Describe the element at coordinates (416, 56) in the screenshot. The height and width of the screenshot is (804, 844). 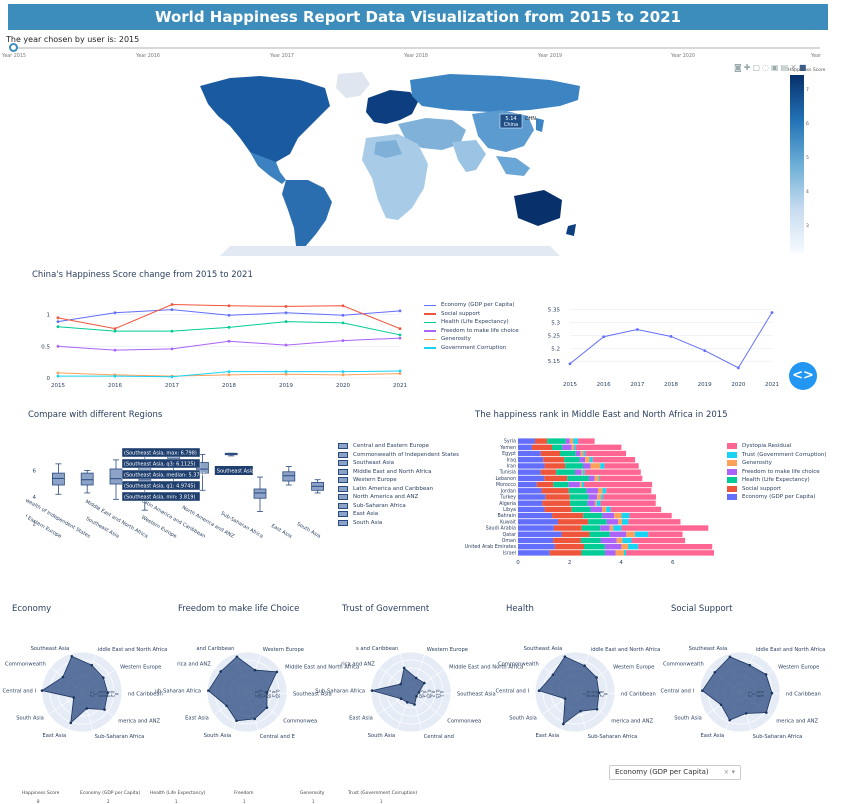
I see `slider-mark: Year 2018` at that location.